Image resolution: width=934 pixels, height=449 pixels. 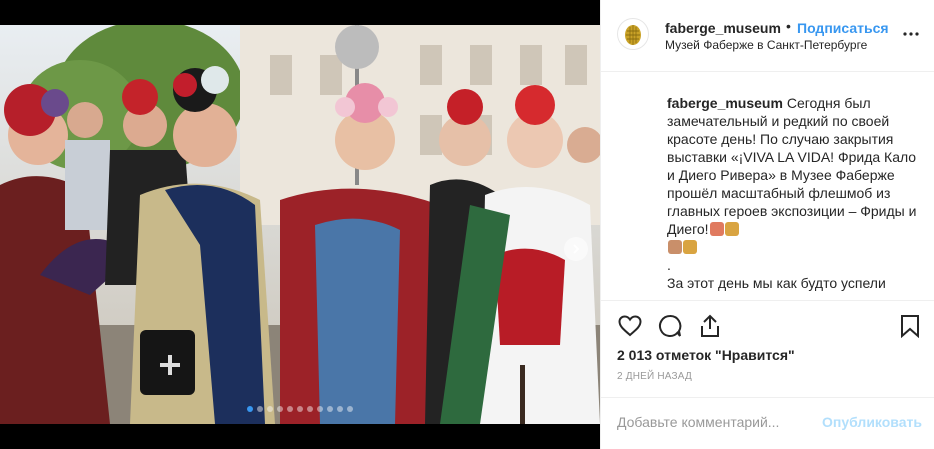 I want to click on woman-emoji-icon, so click(x=716, y=229).